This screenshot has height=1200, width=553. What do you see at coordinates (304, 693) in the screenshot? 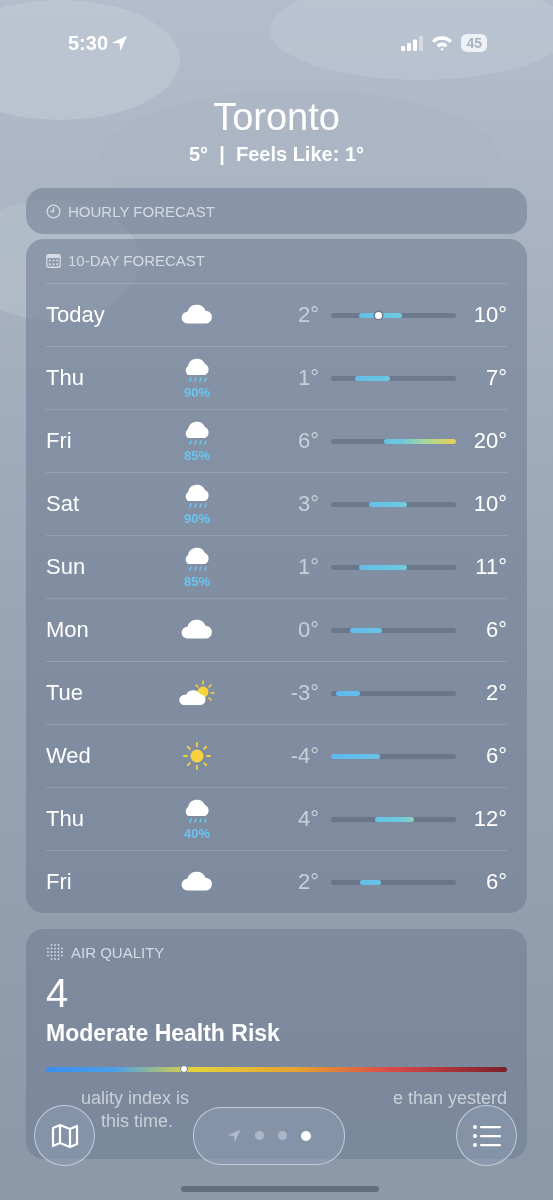
I see `low-temperature: -3°` at bounding box center [304, 693].